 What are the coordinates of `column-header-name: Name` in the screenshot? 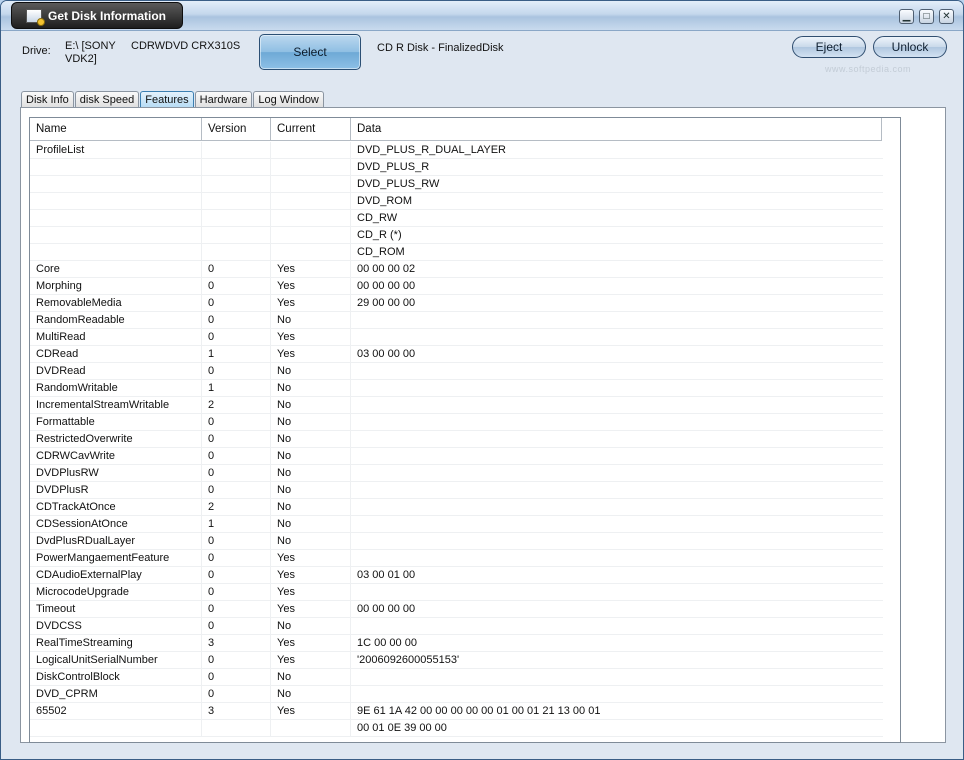 It's located at (116, 129).